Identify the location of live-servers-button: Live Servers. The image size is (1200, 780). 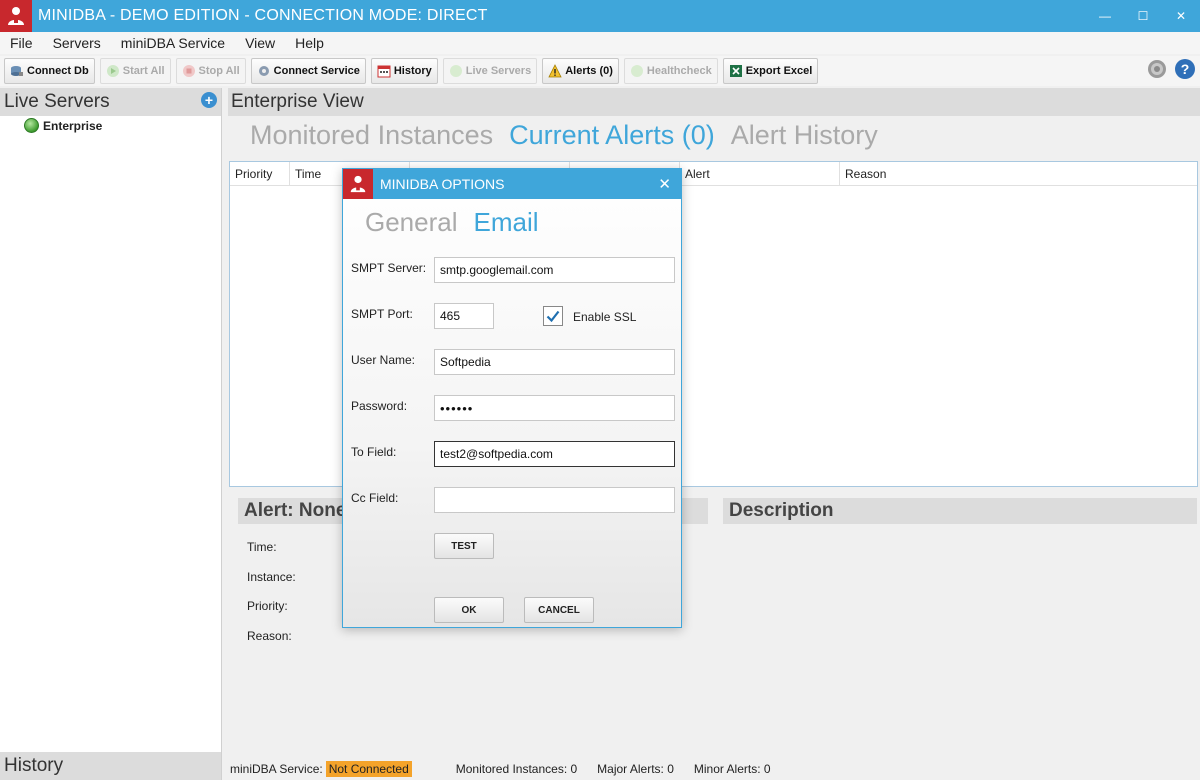
(490, 71).